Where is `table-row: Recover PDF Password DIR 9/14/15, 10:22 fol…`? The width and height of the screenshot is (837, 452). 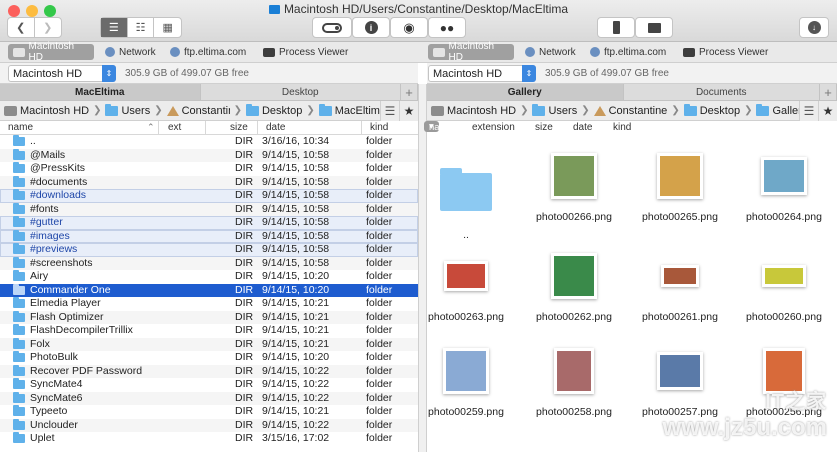
table-row: Recover PDF Password DIR 9/14/15, 10:22 fol… is located at coordinates (209, 371).